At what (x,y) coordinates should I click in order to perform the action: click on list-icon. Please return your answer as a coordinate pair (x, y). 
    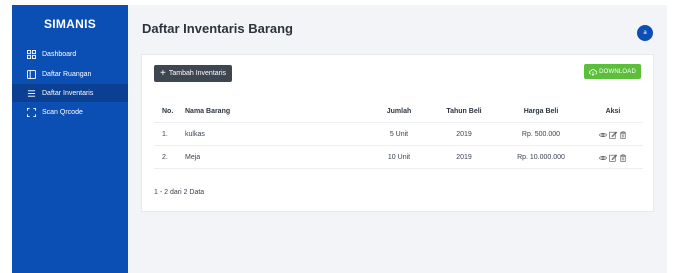
    Looking at the image, I should click on (31, 93).